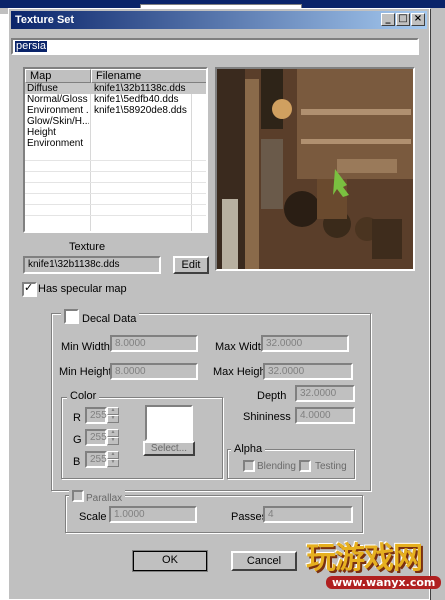 The height and width of the screenshot is (600, 445). What do you see at coordinates (153, 514) in the screenshot?
I see `scale-field: 1.0000` at bounding box center [153, 514].